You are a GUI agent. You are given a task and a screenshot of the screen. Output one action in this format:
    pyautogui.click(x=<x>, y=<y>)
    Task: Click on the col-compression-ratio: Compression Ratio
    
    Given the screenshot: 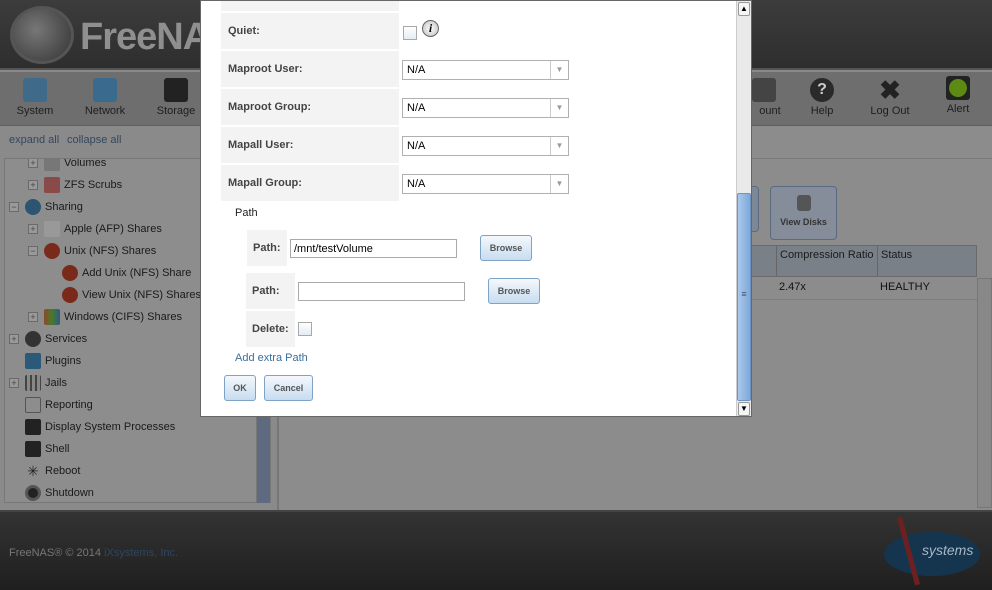 What is the action you would take?
    pyautogui.click(x=828, y=255)
    